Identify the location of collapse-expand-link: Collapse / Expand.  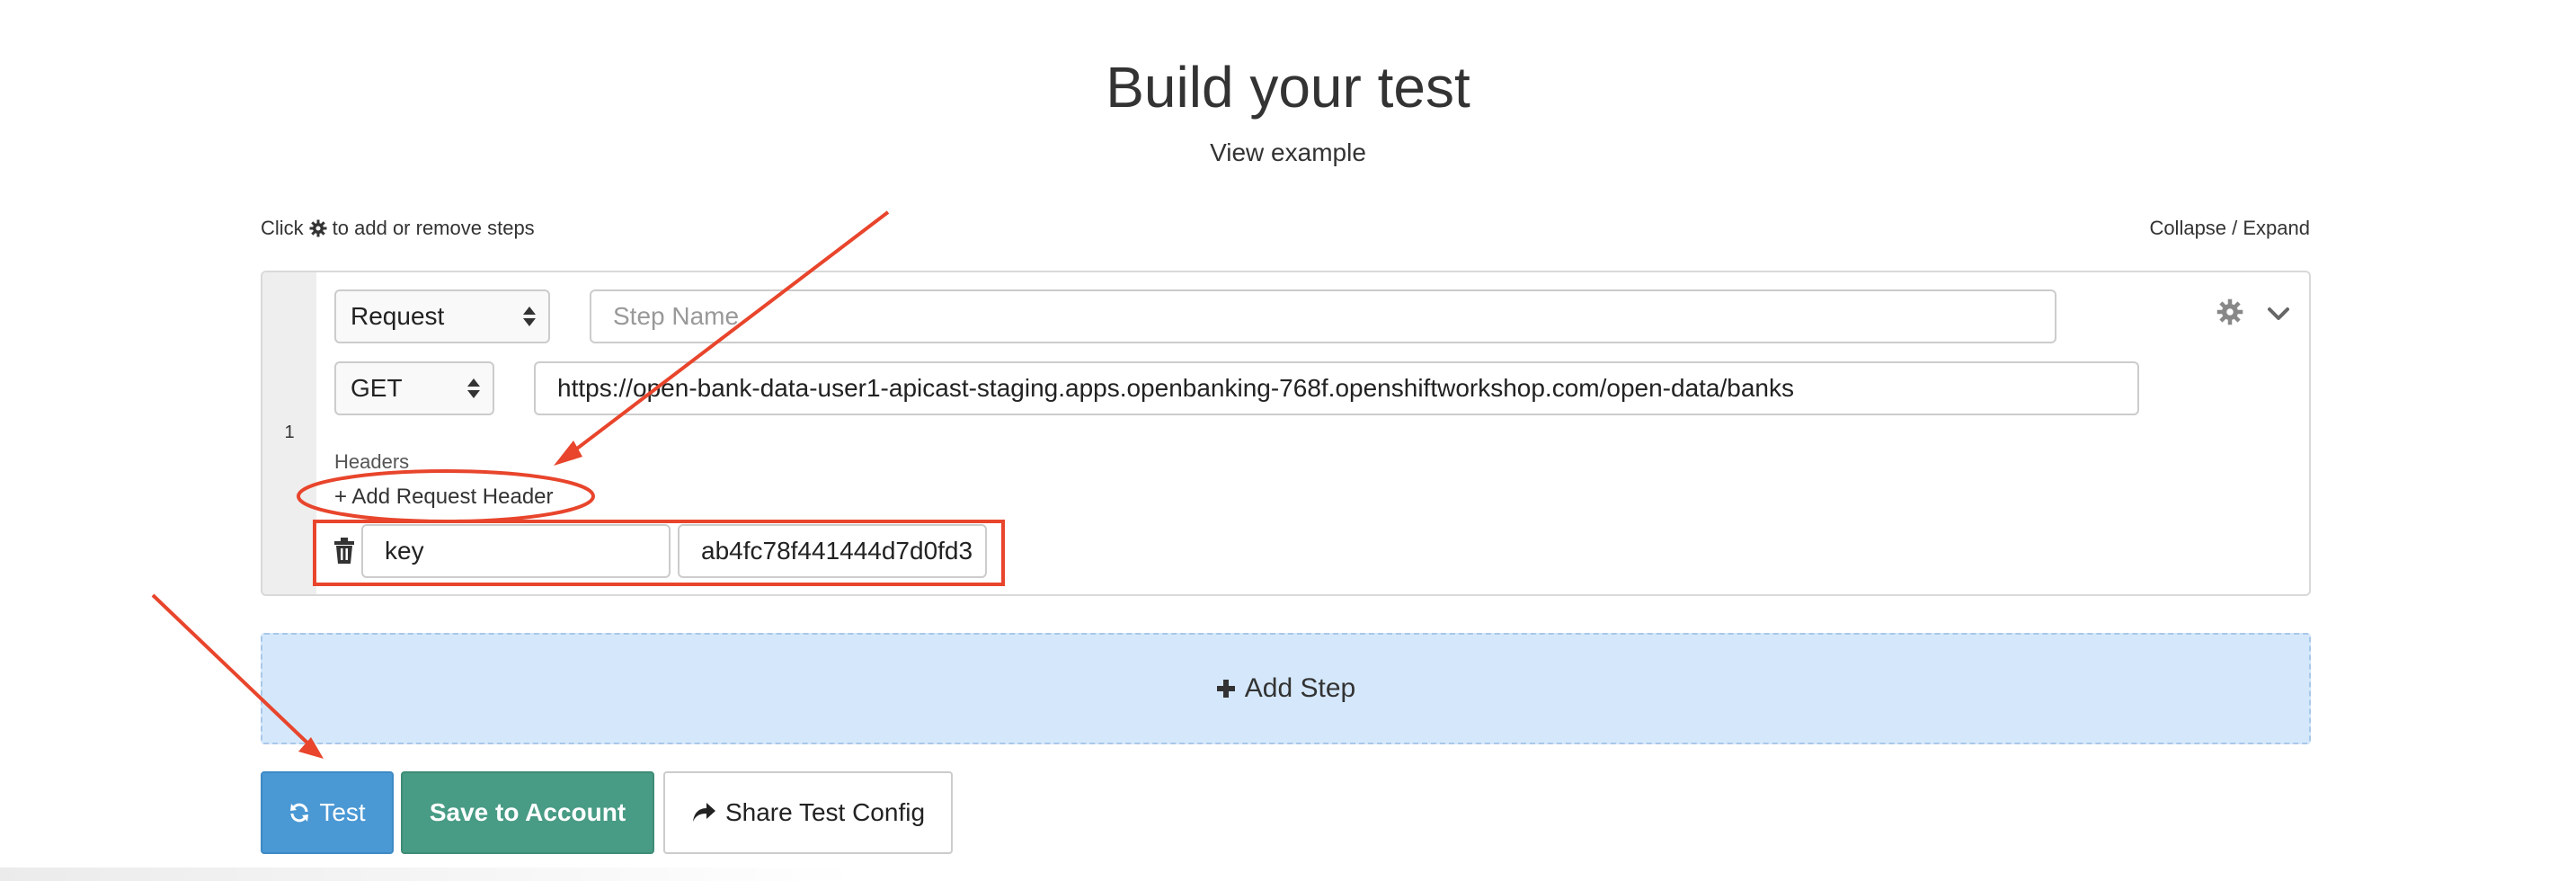
(2229, 228).